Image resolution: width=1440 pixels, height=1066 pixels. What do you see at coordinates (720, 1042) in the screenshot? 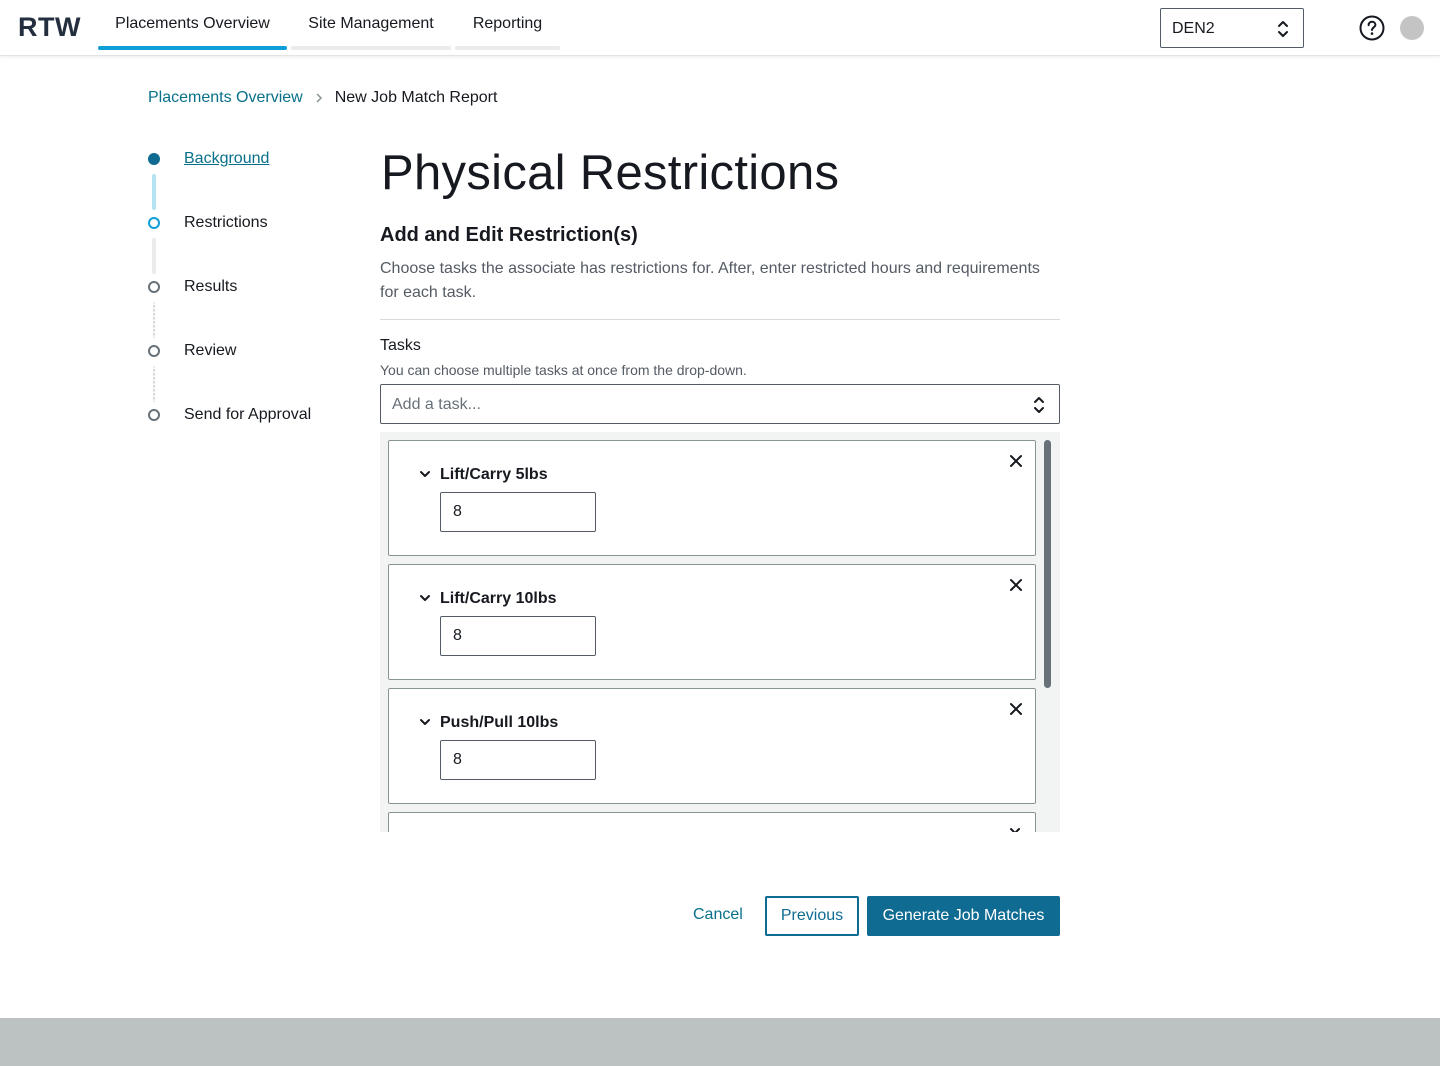
I see `footer-bar` at bounding box center [720, 1042].